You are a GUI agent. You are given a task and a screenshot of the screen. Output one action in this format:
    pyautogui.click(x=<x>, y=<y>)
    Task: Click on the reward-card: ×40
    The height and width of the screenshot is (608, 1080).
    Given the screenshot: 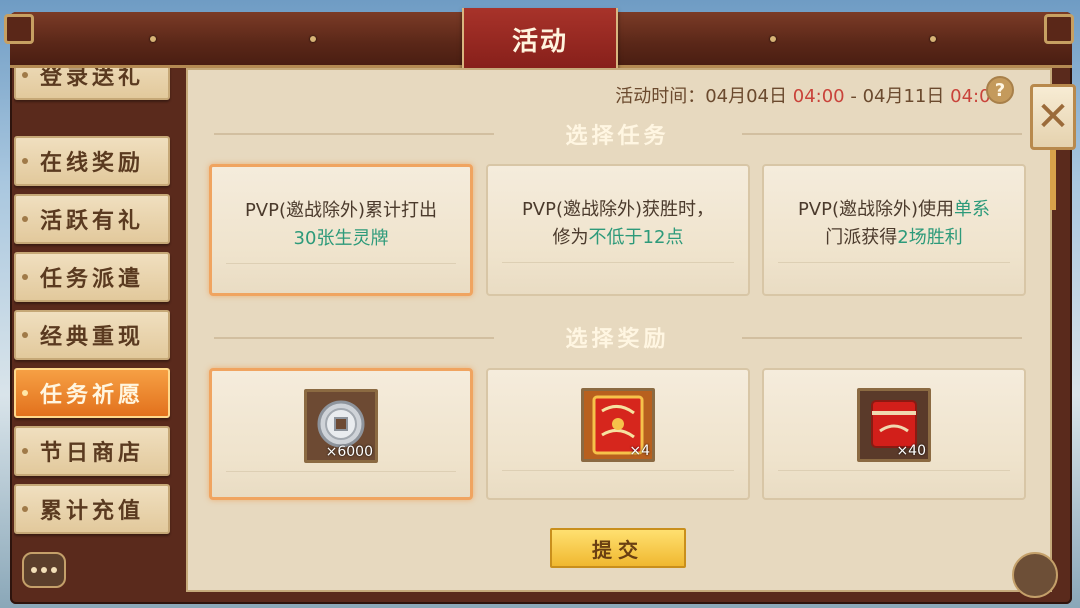 What is the action you would take?
    pyautogui.click(x=894, y=434)
    